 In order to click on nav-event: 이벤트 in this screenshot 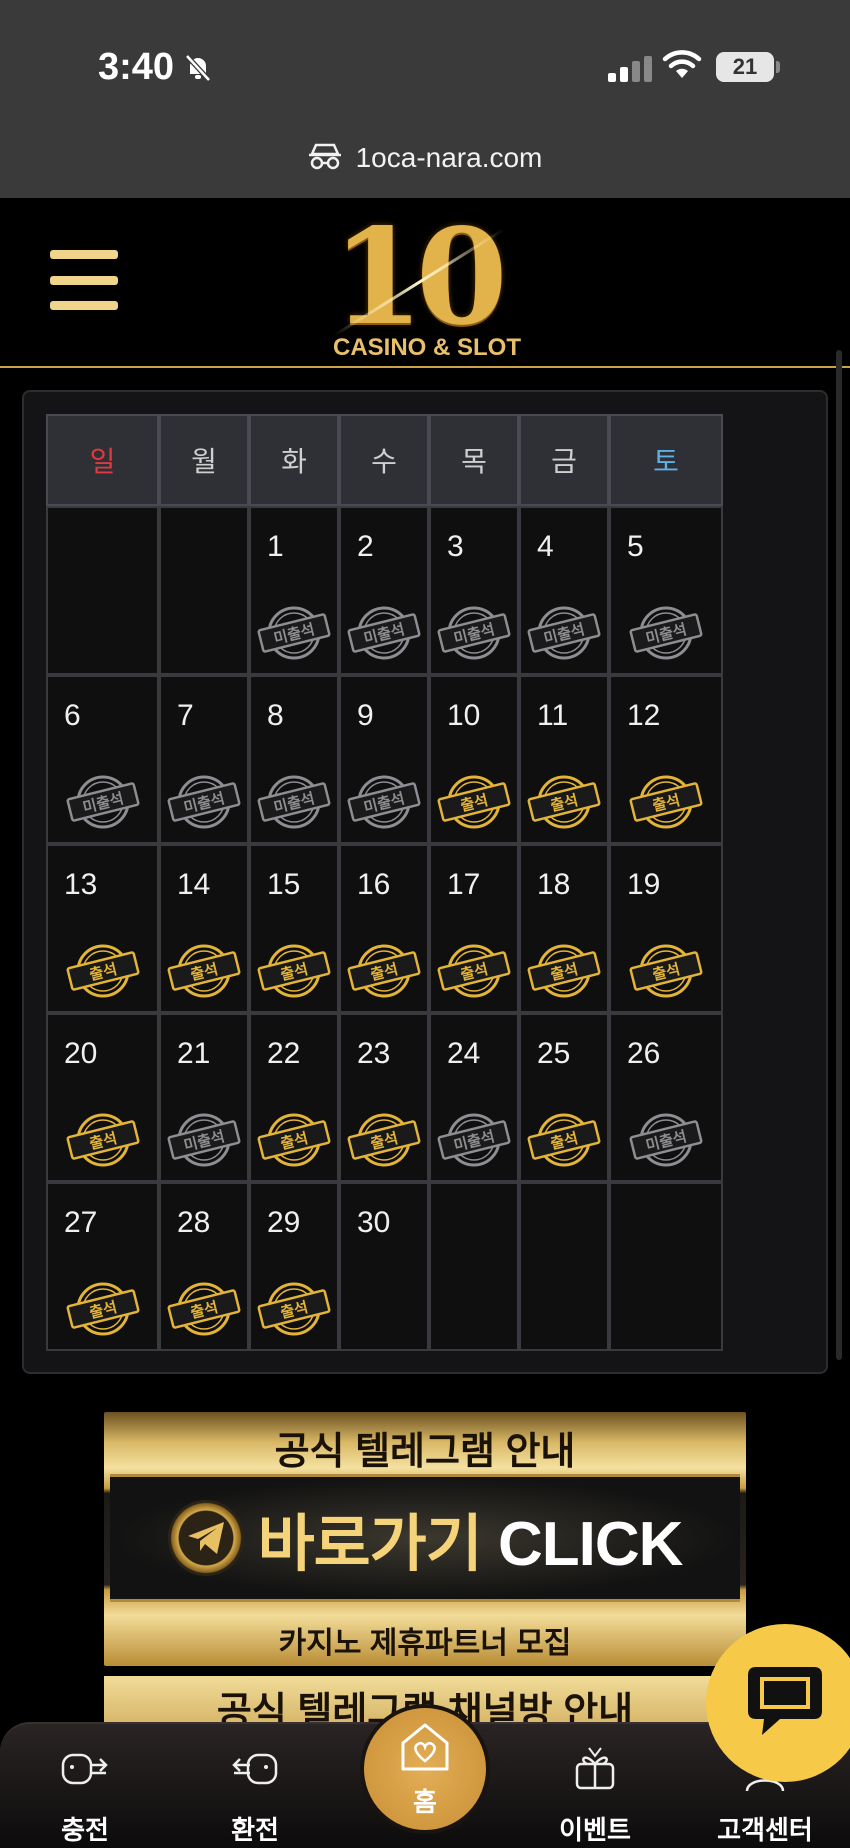, I will do `click(595, 1793)`.